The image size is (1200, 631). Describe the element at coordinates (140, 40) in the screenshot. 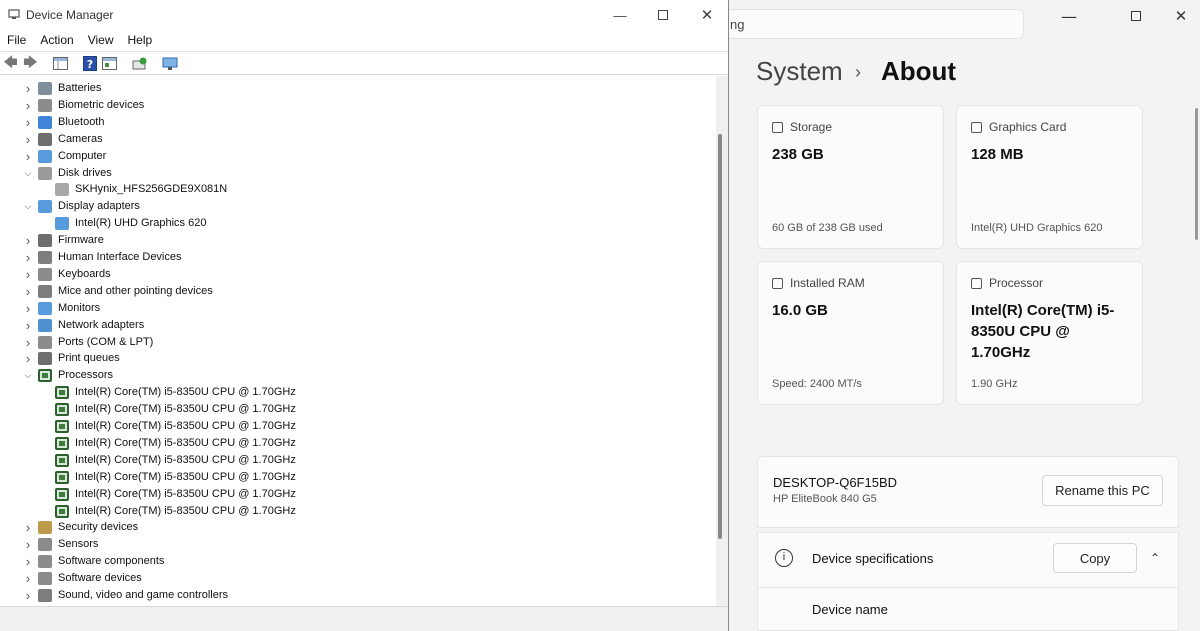

I see `menu-help: Help` at that location.